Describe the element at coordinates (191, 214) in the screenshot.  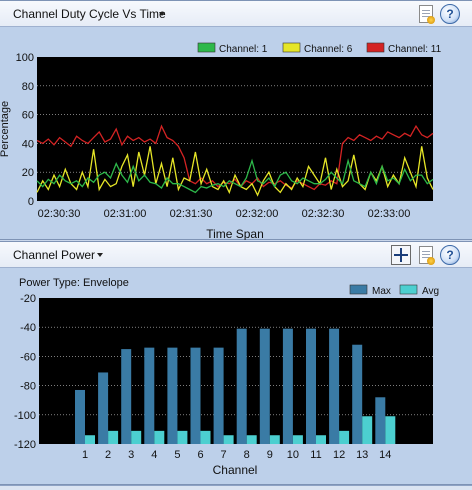
I see `x-tick-label: 02:31:30` at that location.